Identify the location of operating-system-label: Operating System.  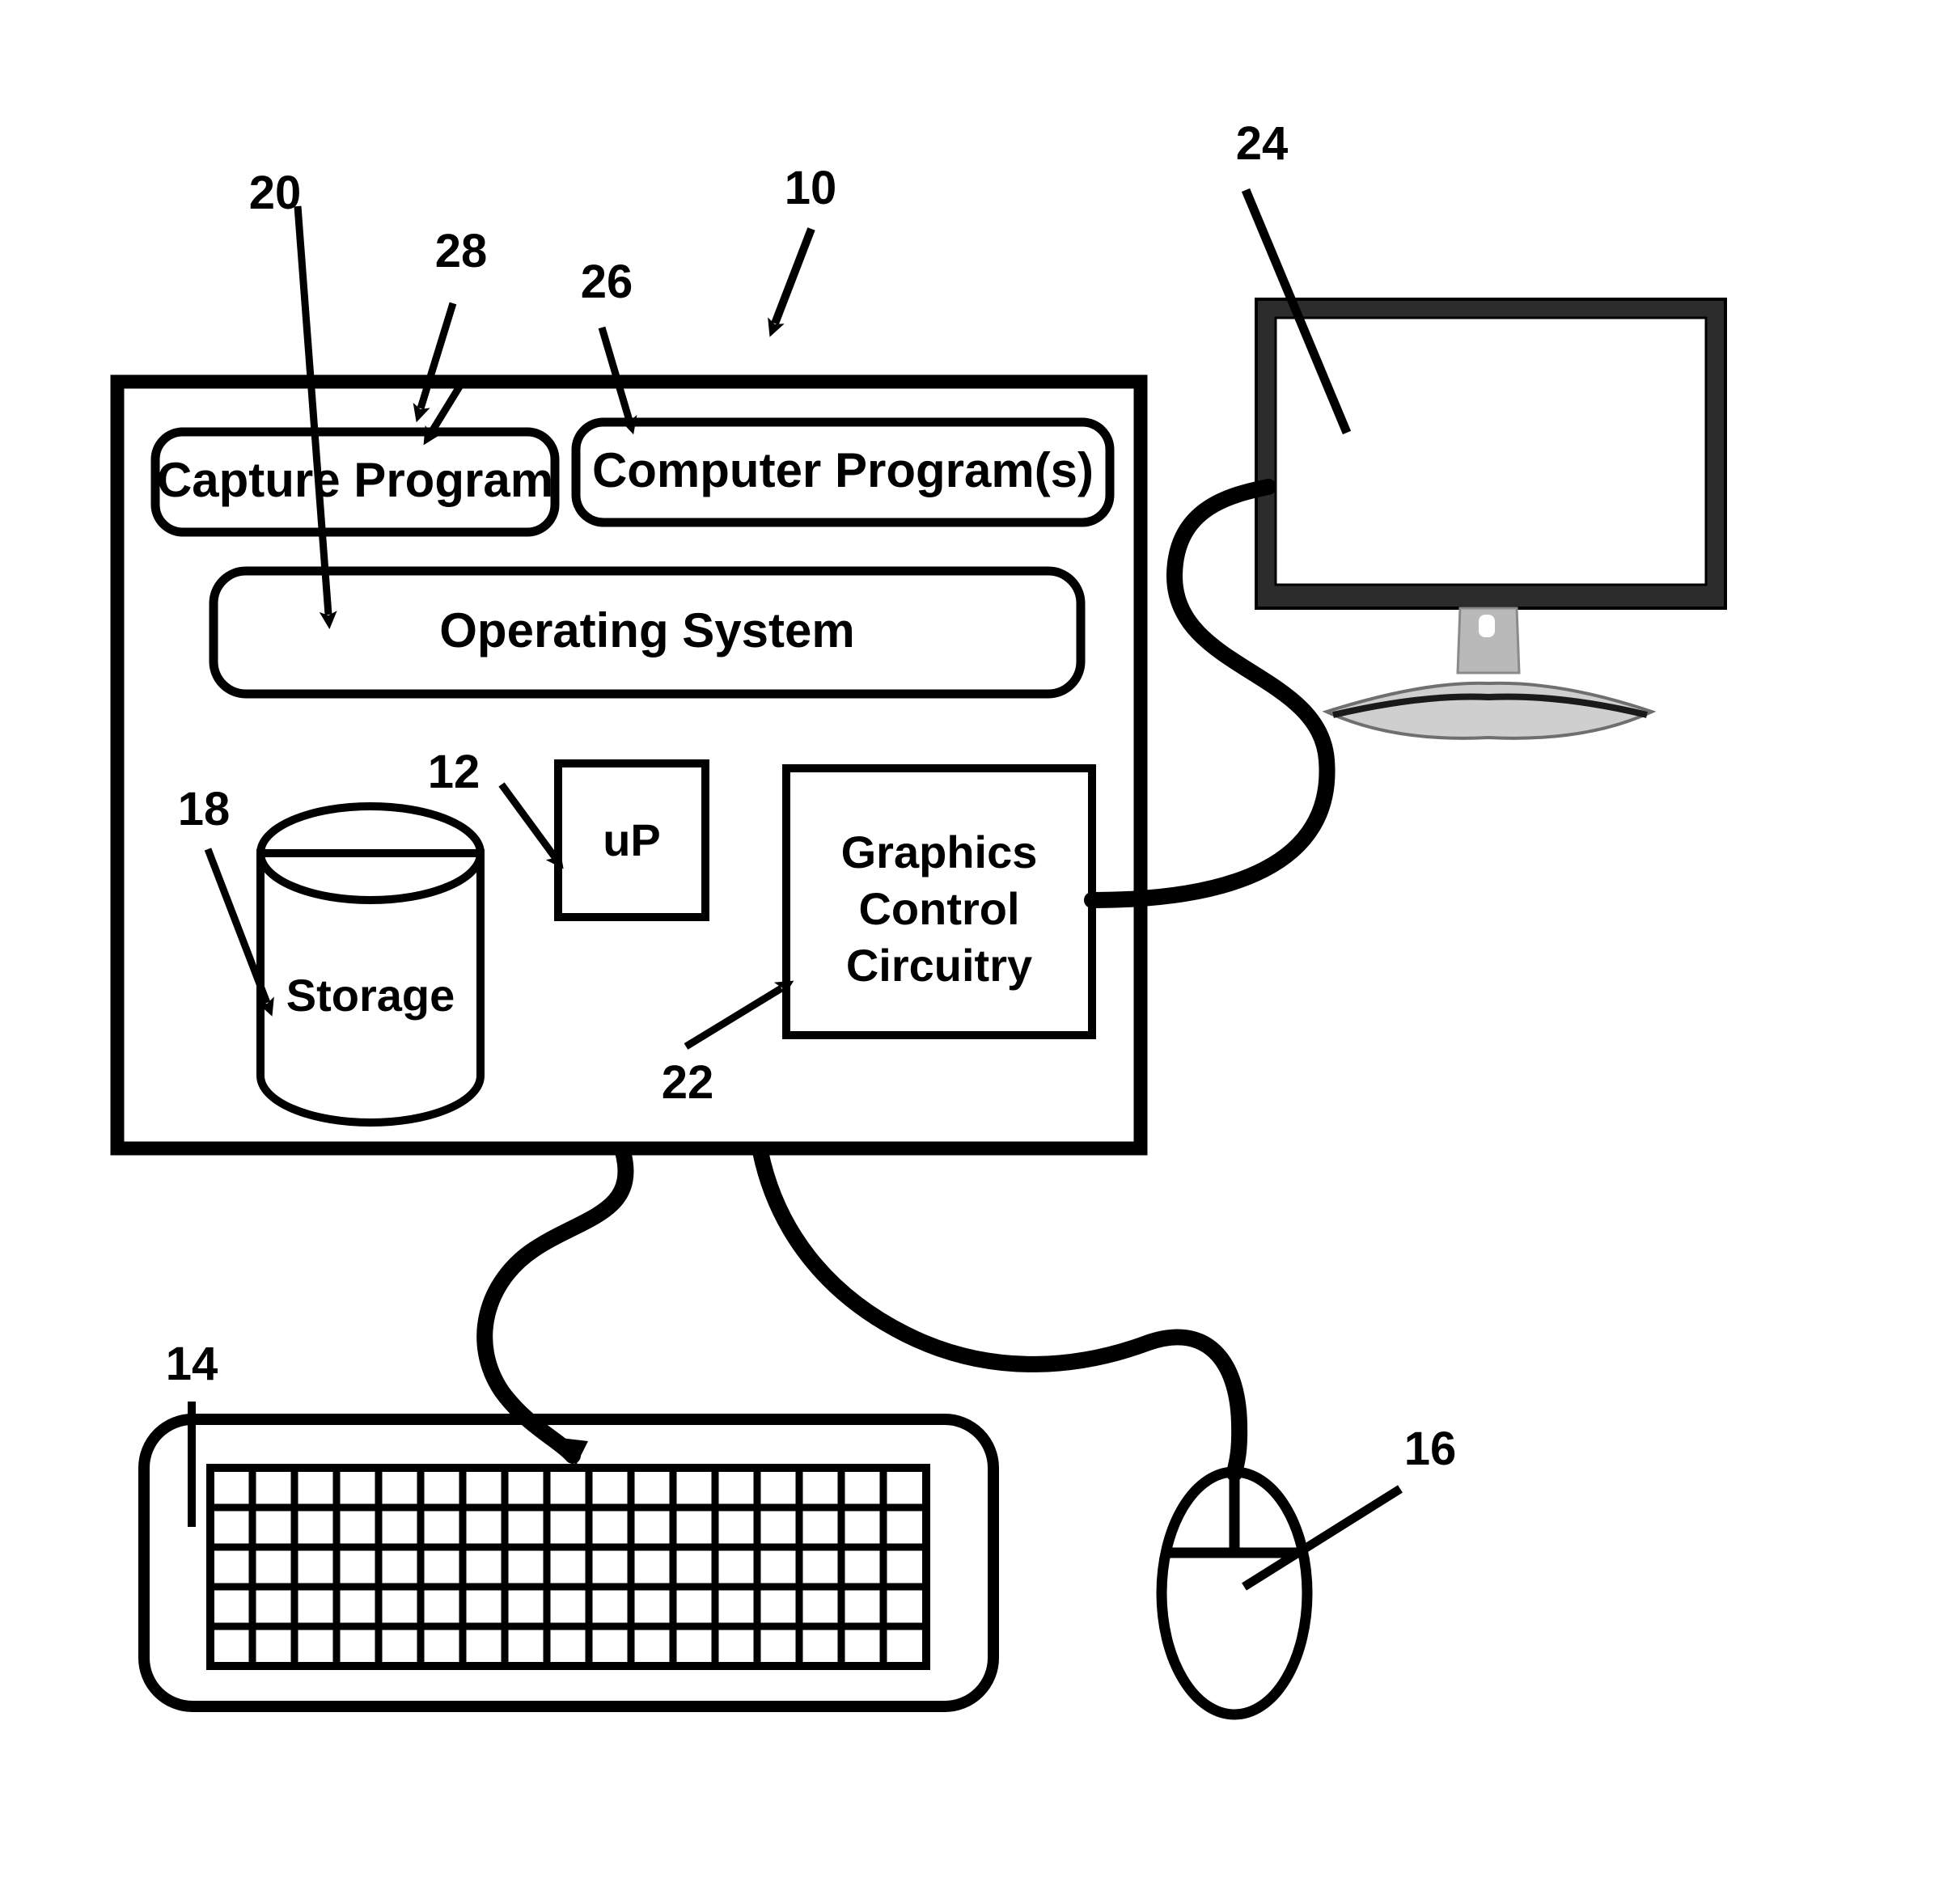
(647, 630).